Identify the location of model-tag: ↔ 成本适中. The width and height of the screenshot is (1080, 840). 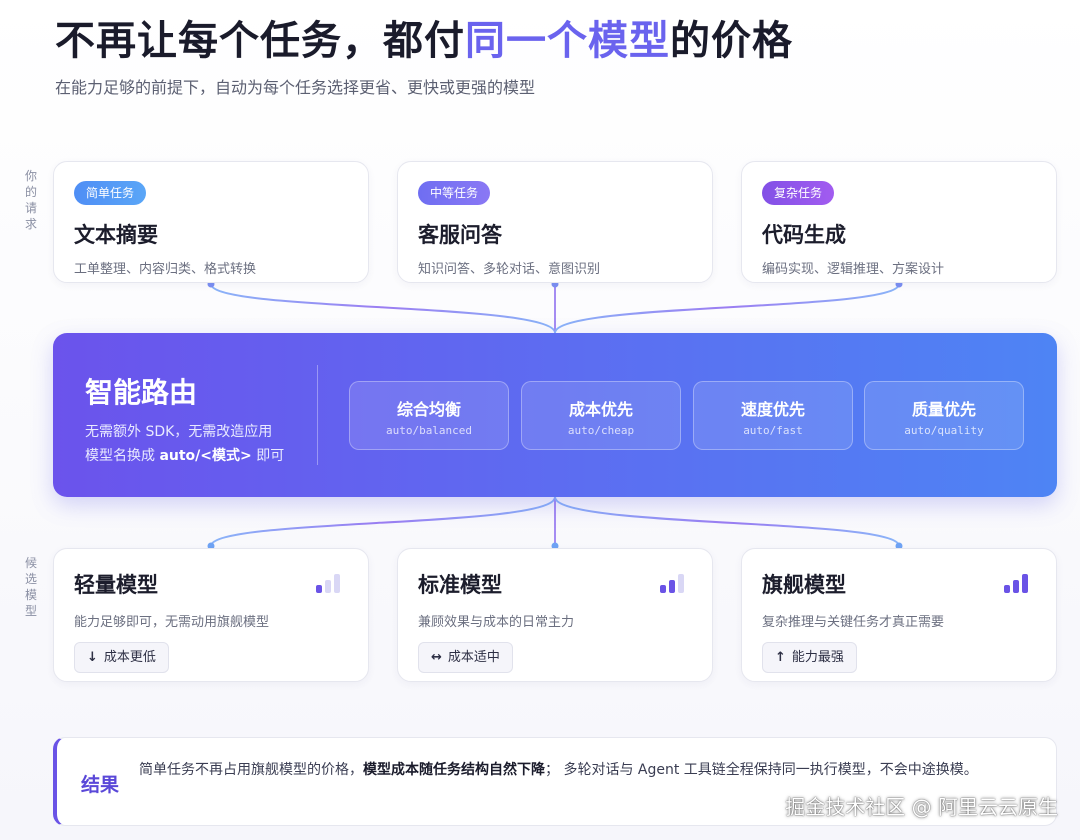
(465, 657).